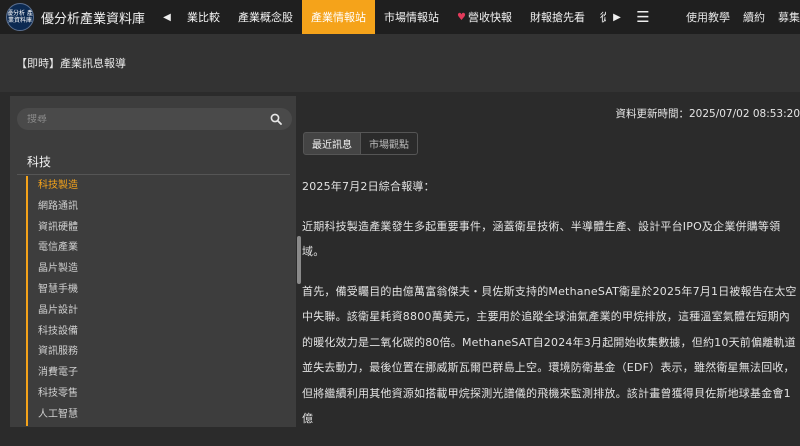  What do you see at coordinates (411, 17) in the screenshot?
I see `nav-tab-market-intel: 市場情報站` at bounding box center [411, 17].